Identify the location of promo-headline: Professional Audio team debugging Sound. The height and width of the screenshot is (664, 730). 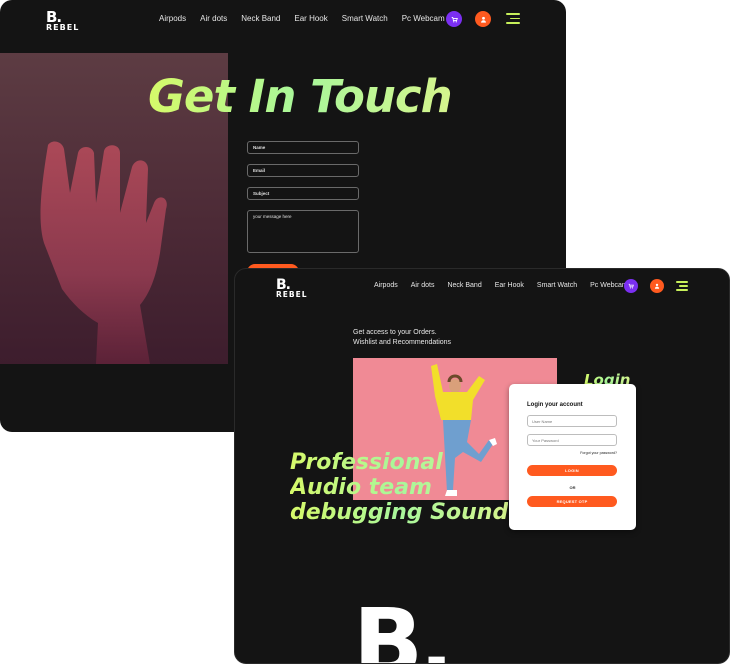
(399, 487).